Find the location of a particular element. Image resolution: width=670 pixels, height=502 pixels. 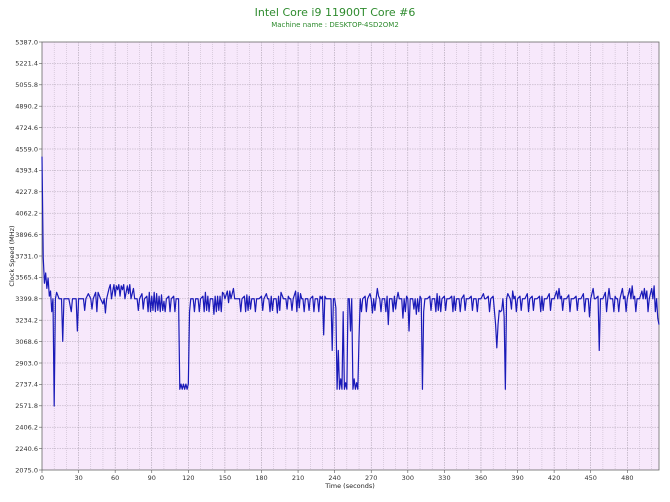

x-tick-label: 90 is located at coordinates (152, 478).